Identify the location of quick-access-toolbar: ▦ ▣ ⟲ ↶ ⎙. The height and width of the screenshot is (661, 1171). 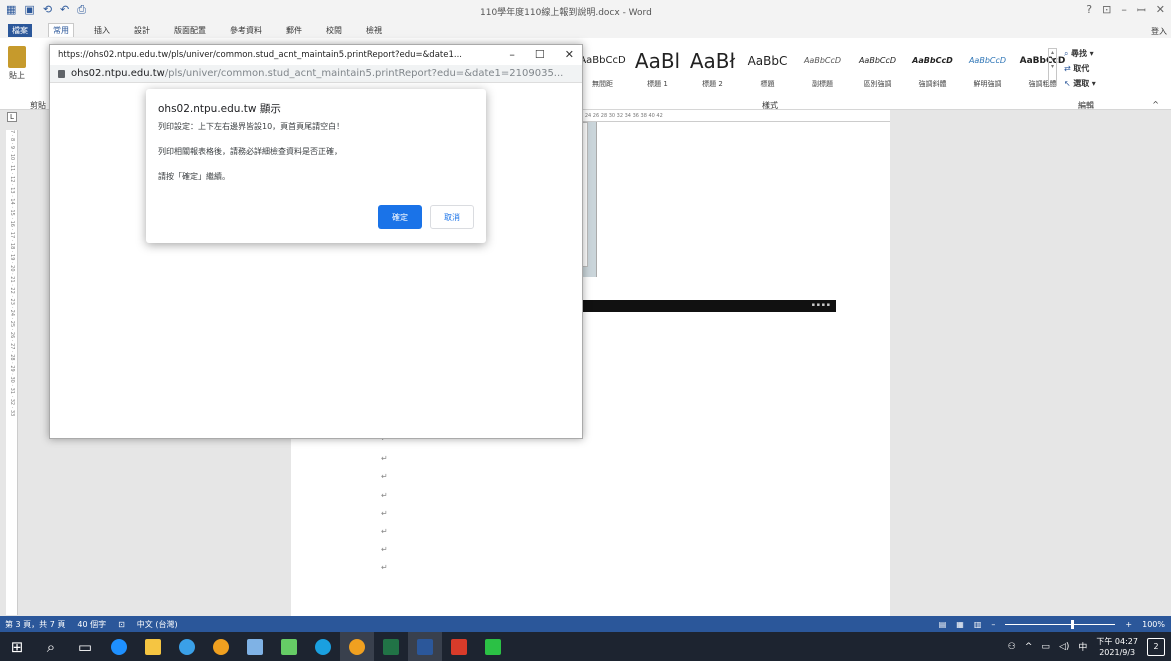
(46, 10).